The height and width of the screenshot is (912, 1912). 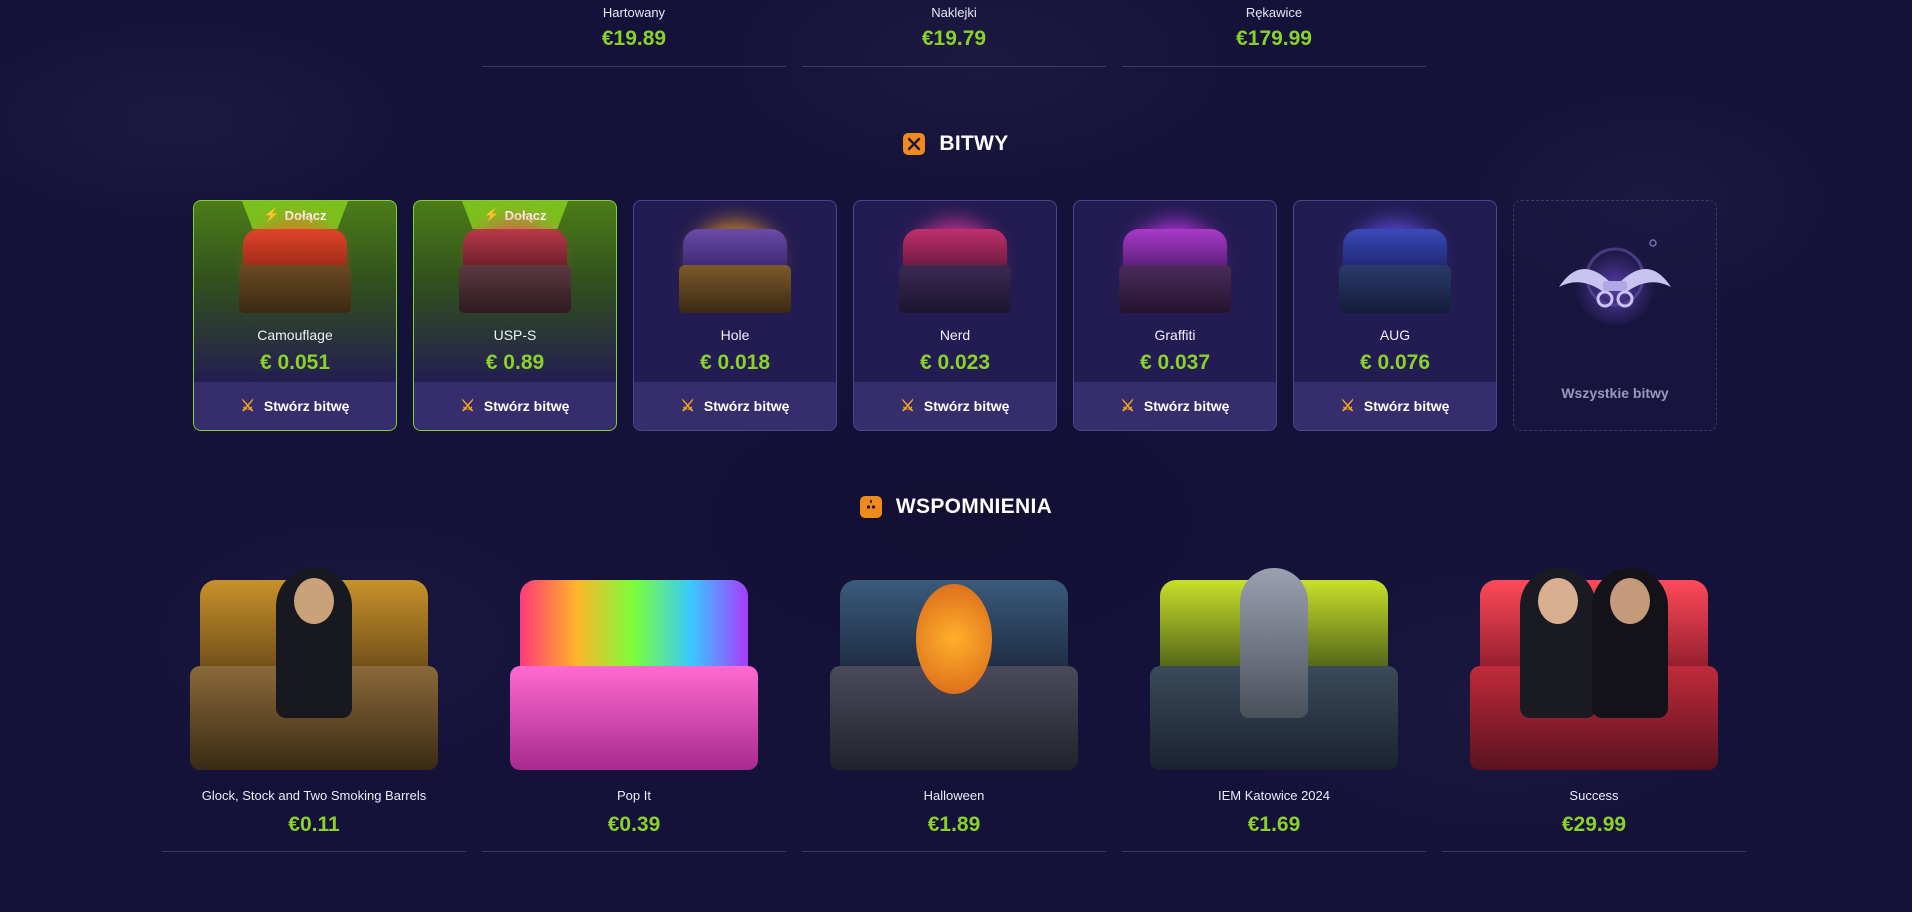 What do you see at coordinates (295, 269) in the screenshot?
I see `case-image-camouflage` at bounding box center [295, 269].